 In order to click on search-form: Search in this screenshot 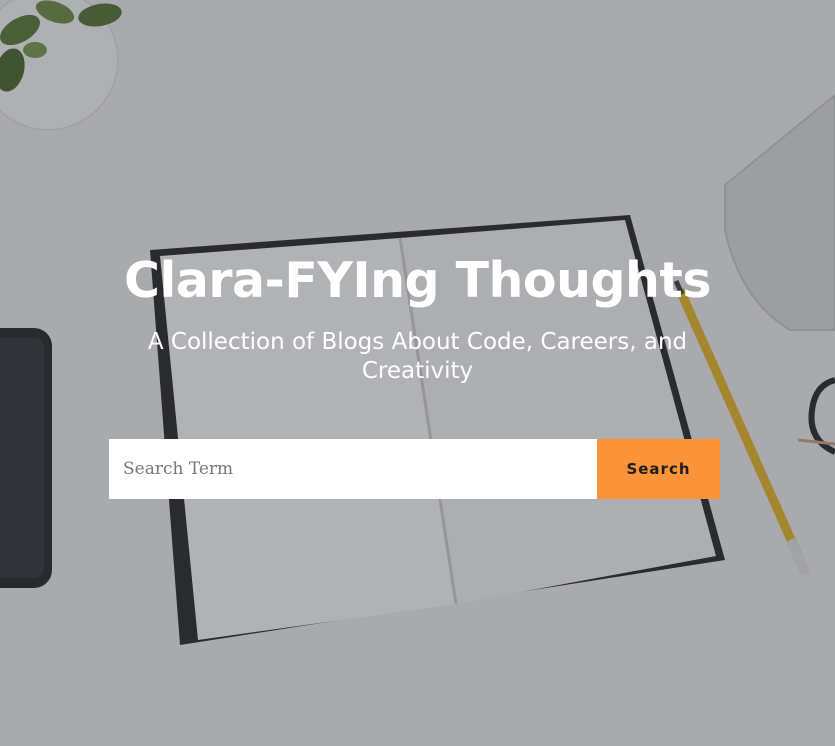, I will do `click(414, 469)`.